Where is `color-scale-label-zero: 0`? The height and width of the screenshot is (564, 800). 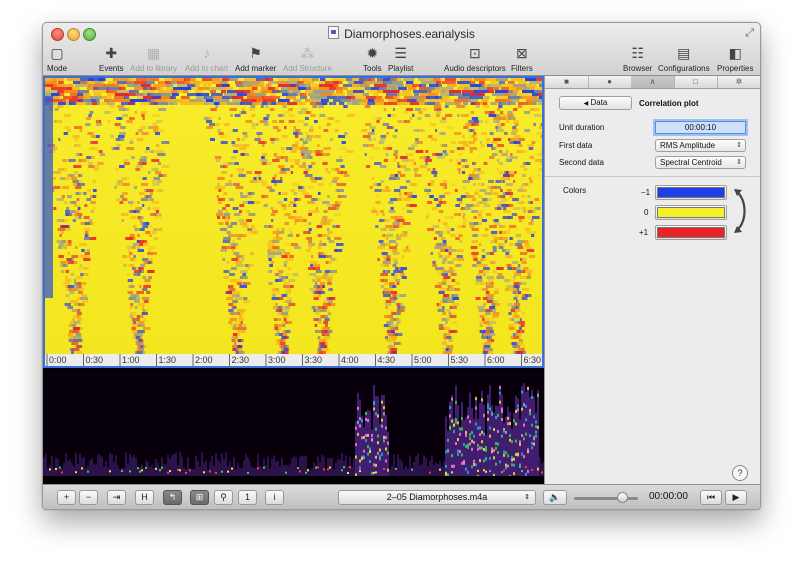 color-scale-label-zero: 0 is located at coordinates (646, 212).